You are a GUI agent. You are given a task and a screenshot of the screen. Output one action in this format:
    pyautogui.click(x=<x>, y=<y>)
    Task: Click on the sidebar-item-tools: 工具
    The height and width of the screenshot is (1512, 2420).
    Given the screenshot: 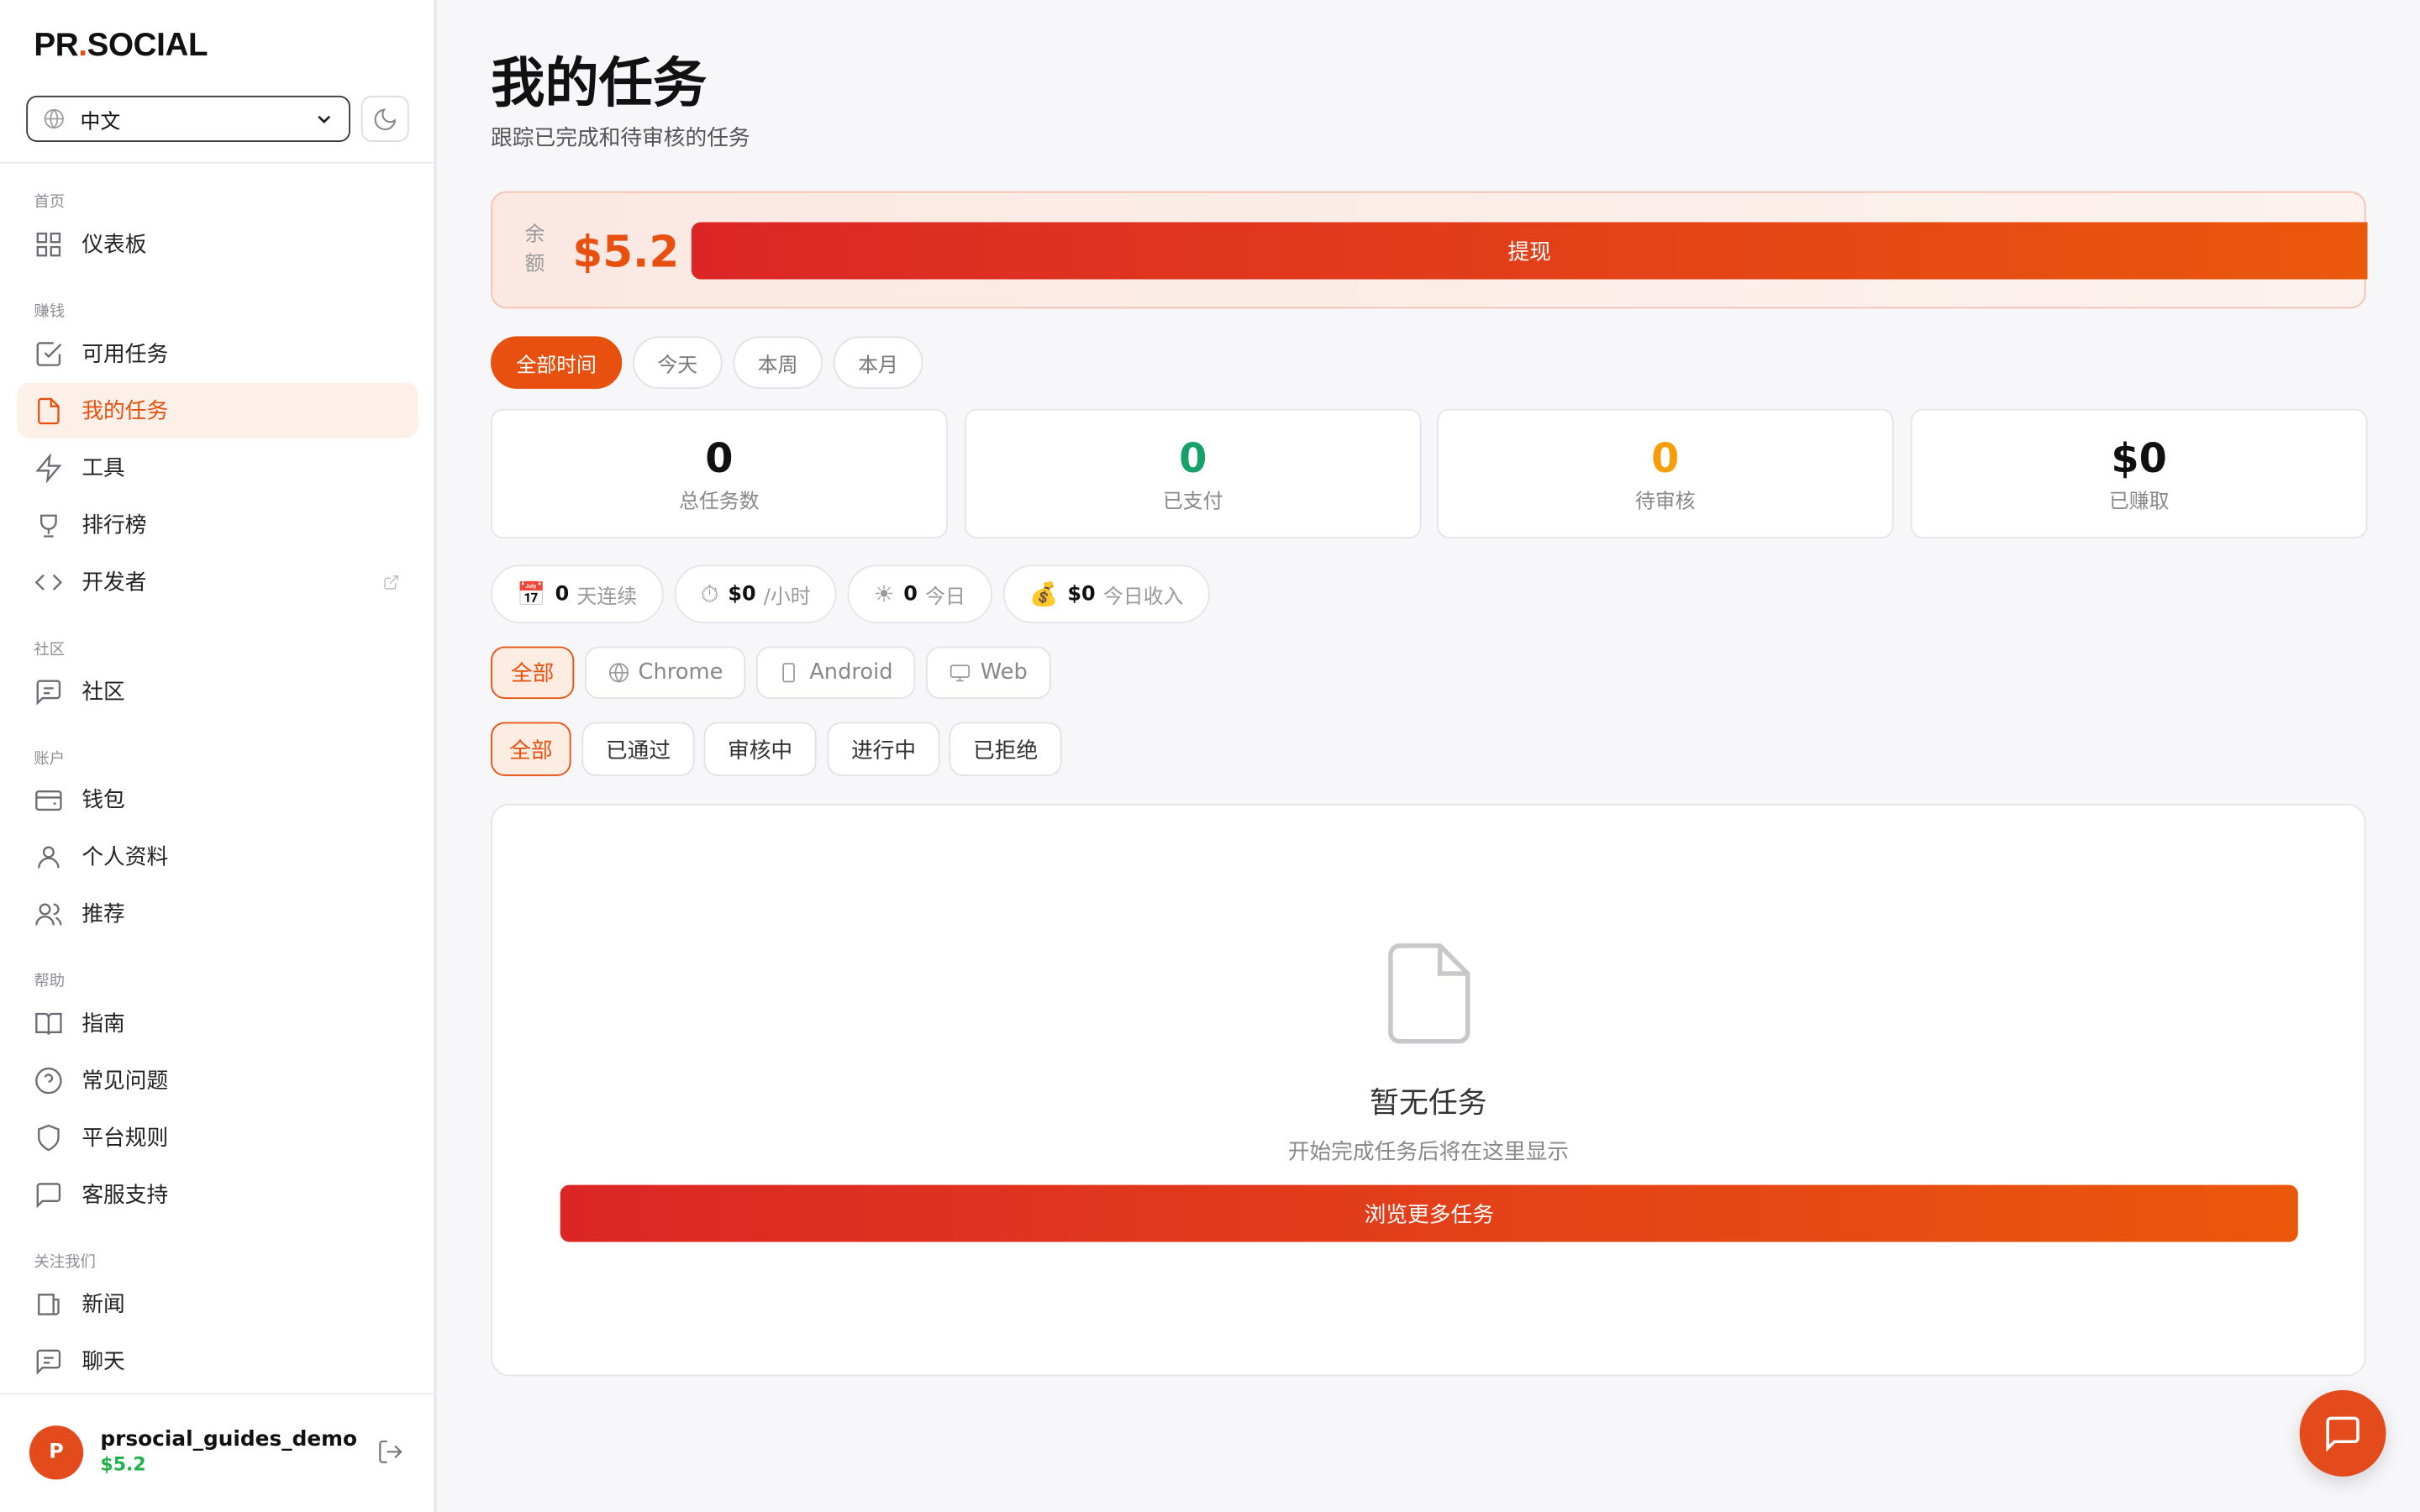 What is the action you would take?
    pyautogui.click(x=218, y=467)
    